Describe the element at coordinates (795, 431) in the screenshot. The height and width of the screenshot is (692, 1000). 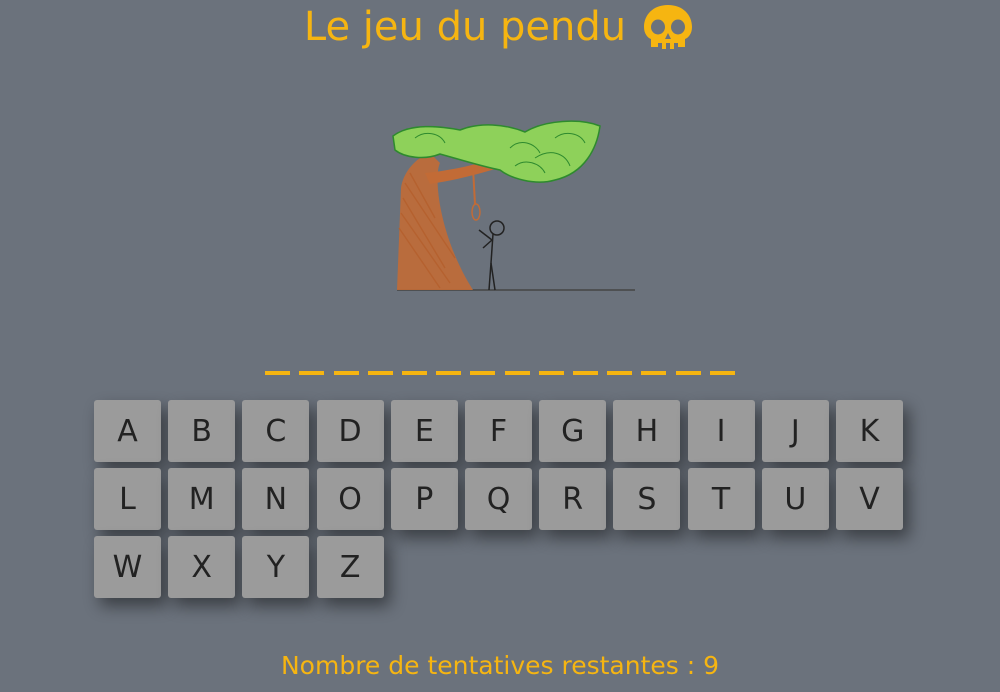
I see `key-j: J` at that location.